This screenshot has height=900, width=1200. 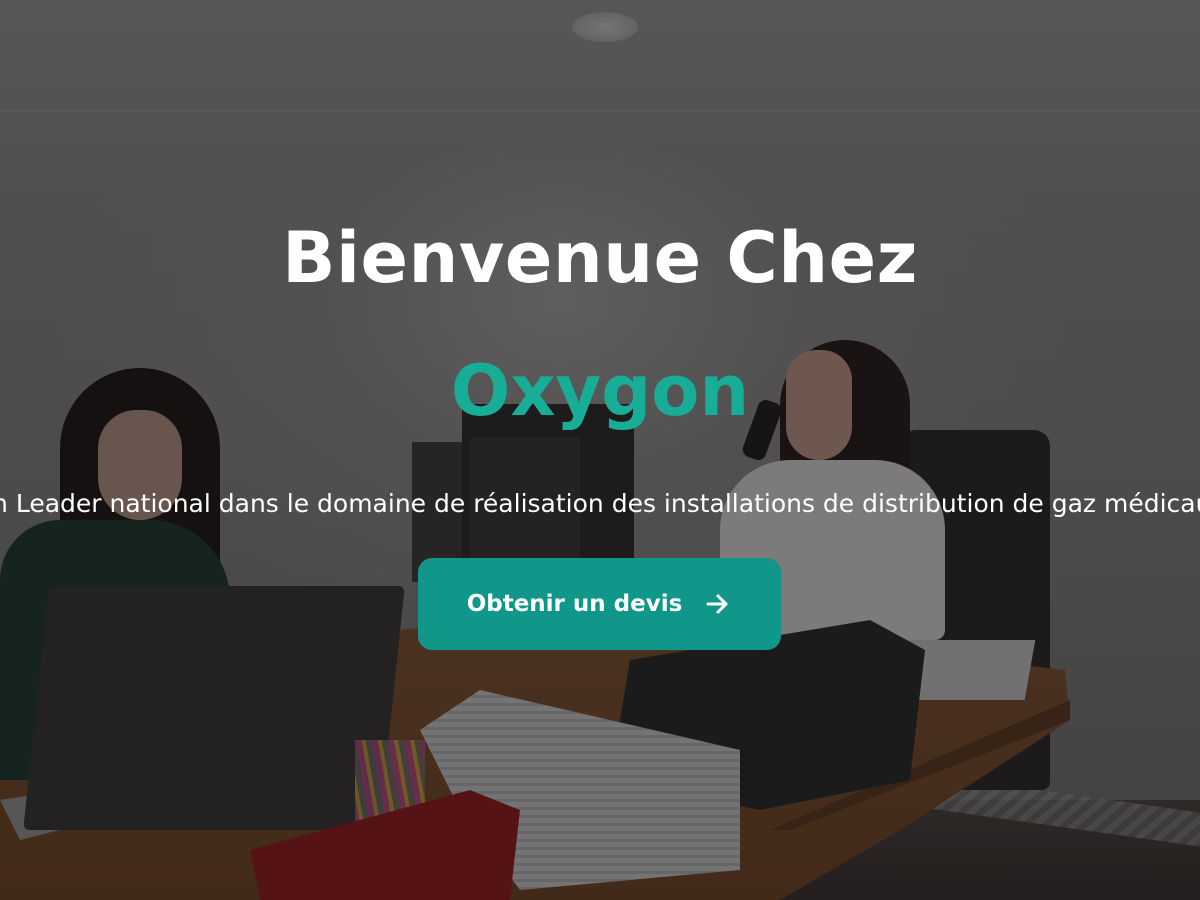 What do you see at coordinates (600, 258) in the screenshot?
I see `hero-title-line1: Bienvenue Chez` at bounding box center [600, 258].